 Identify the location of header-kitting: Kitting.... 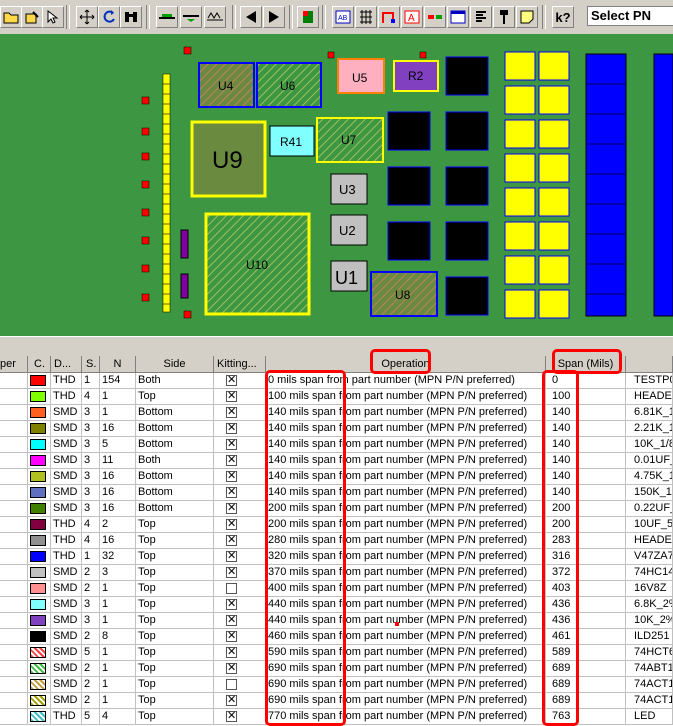
(240, 364).